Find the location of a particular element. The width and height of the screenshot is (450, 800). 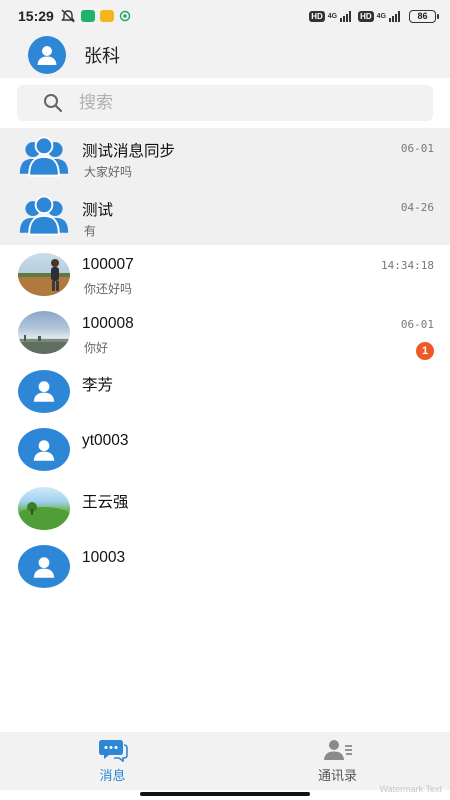

chat-preview: 你还好吗 is located at coordinates (108, 289).